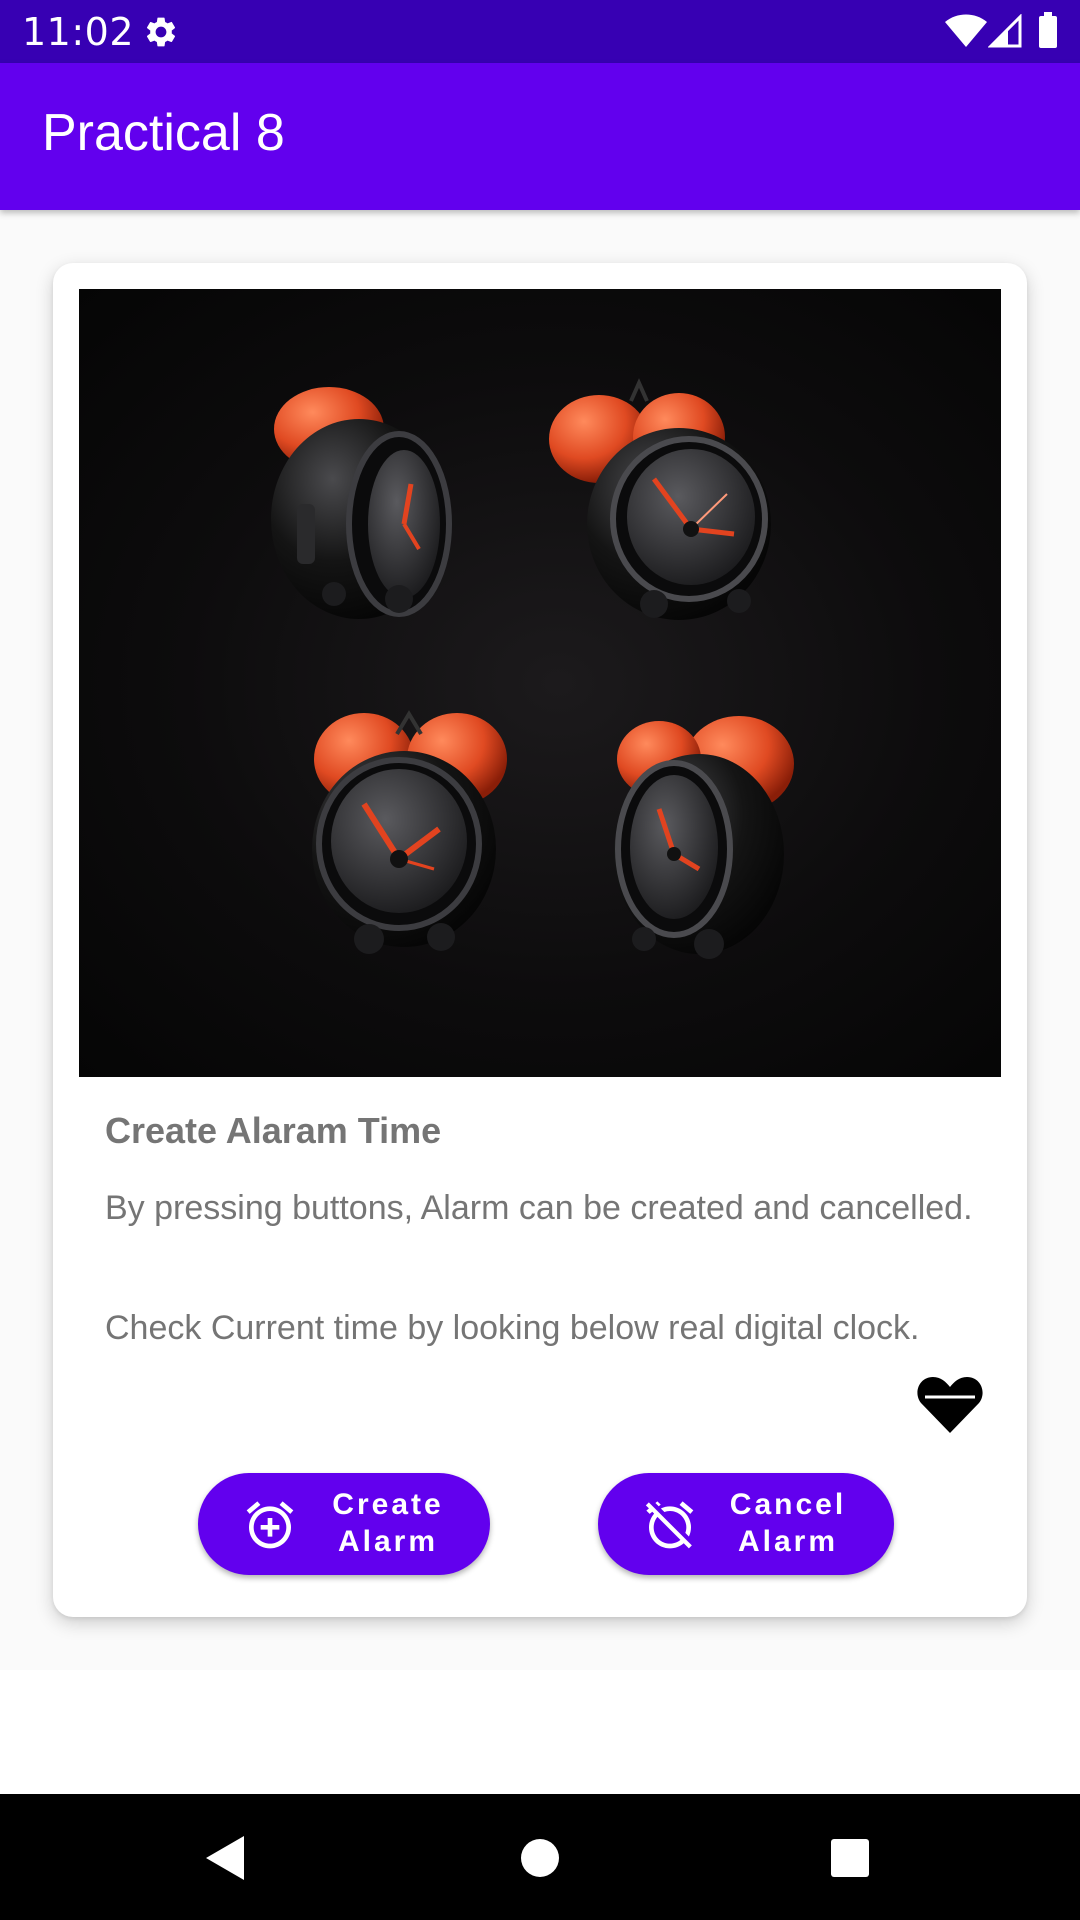  What do you see at coordinates (163, 133) in the screenshot?
I see `app-title: Practical 8` at bounding box center [163, 133].